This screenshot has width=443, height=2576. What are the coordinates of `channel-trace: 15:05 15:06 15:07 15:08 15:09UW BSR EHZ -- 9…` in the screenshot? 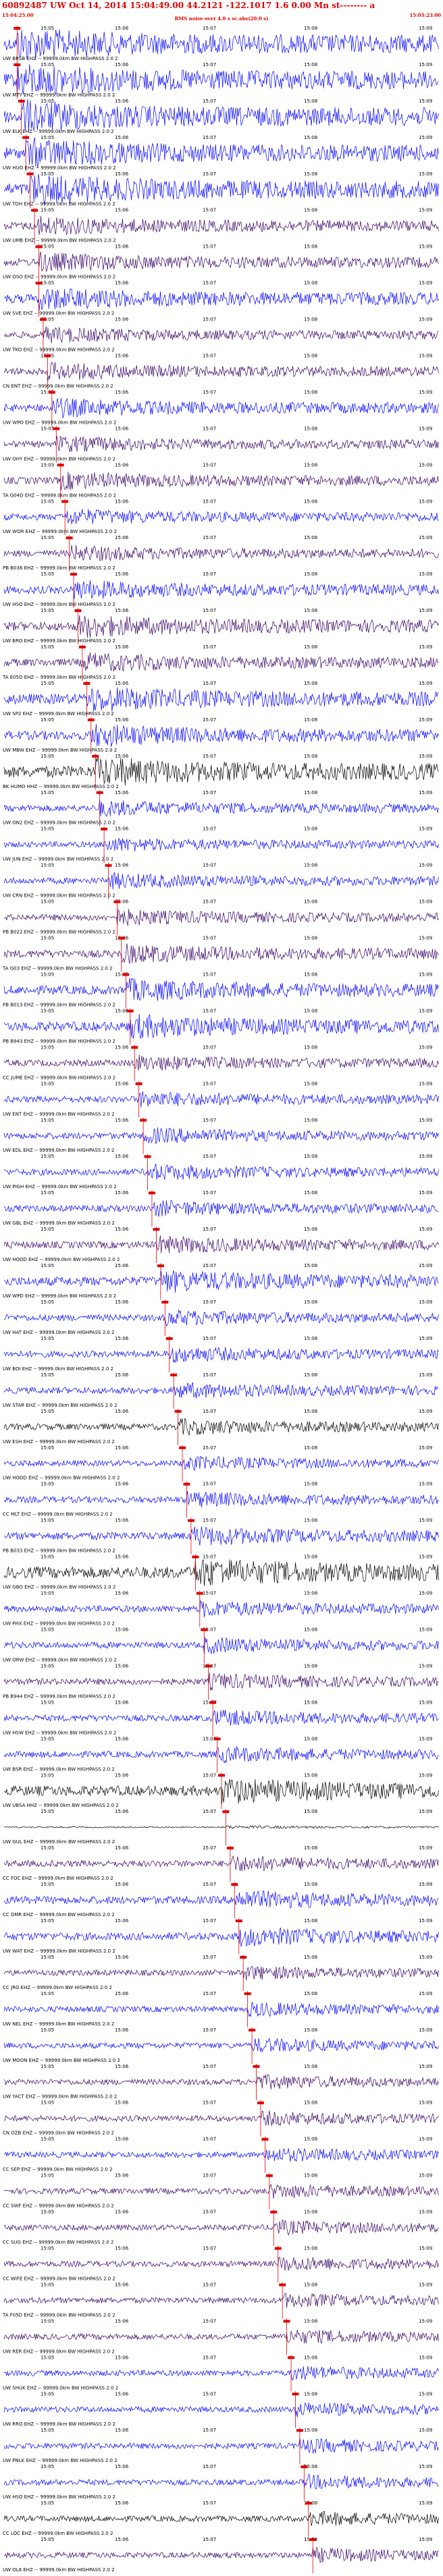 It's located at (221, 1754).